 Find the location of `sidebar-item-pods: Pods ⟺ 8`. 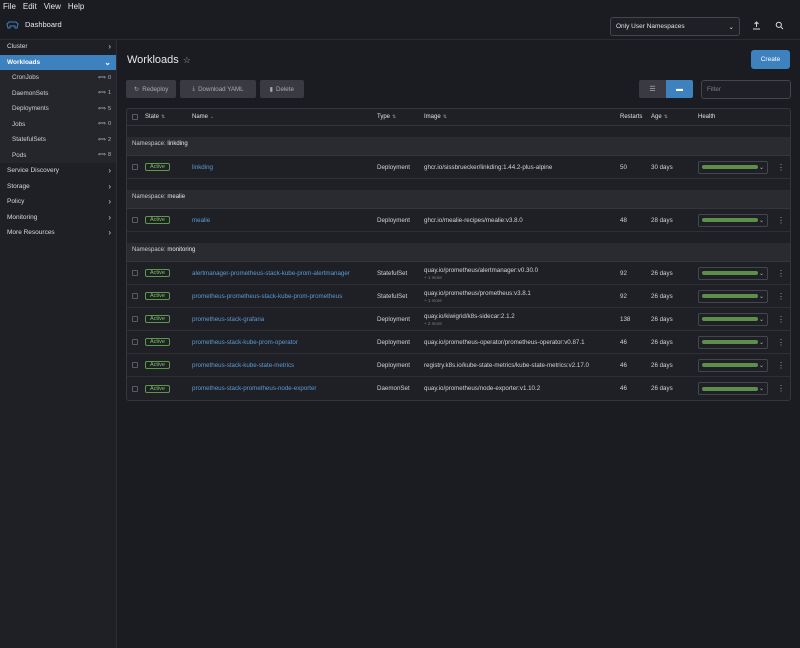

sidebar-item-pods: Pods ⟺ 8 is located at coordinates (58, 155).